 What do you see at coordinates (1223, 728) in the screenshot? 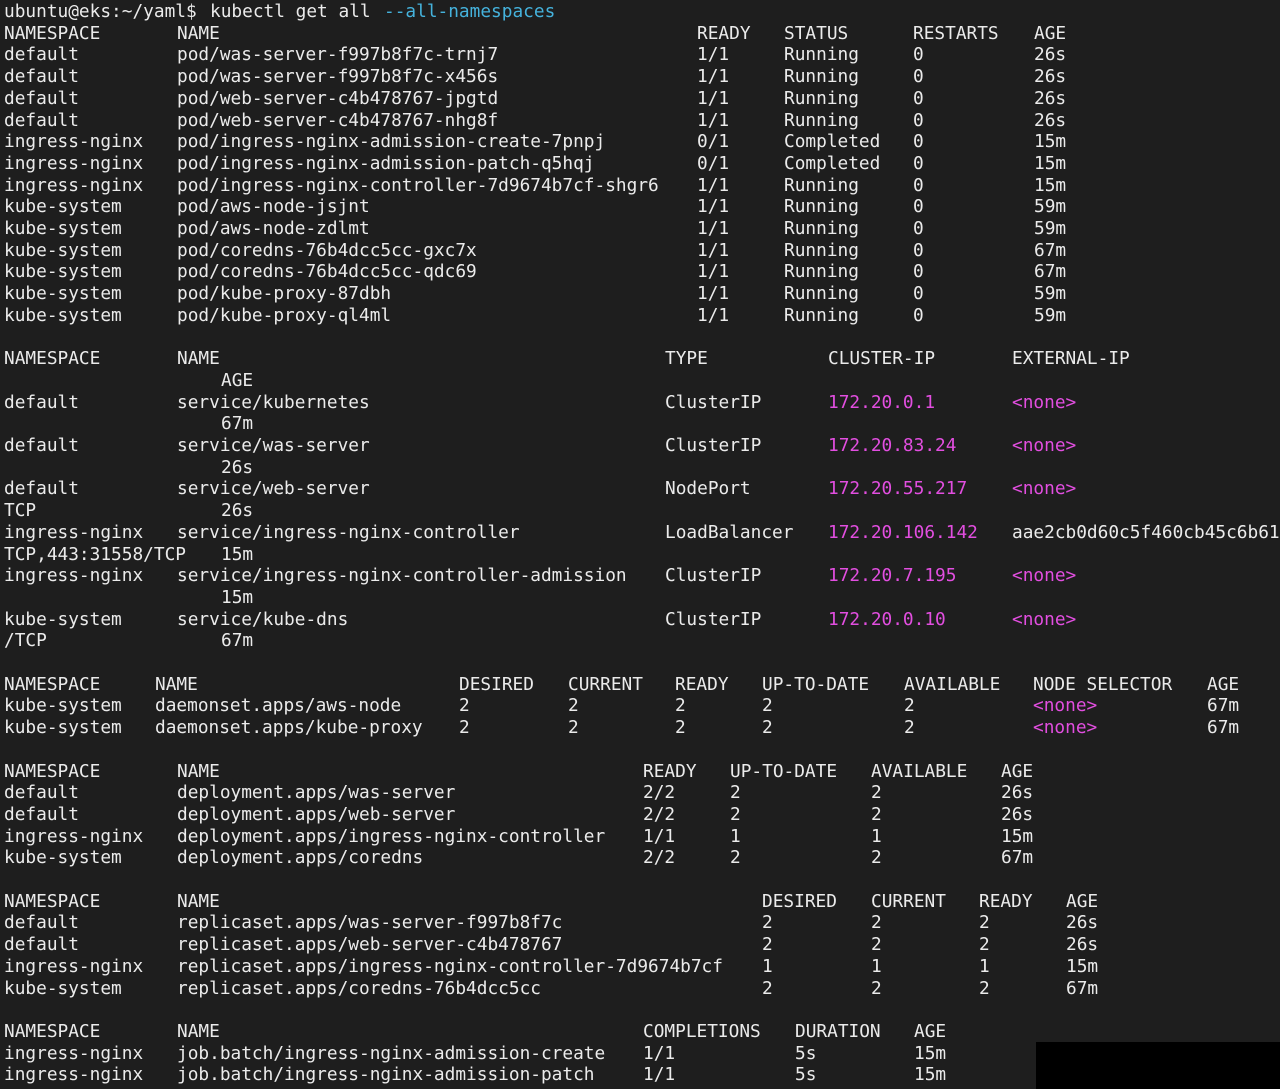
I see `daemonset-cell-age: 67m` at bounding box center [1223, 728].